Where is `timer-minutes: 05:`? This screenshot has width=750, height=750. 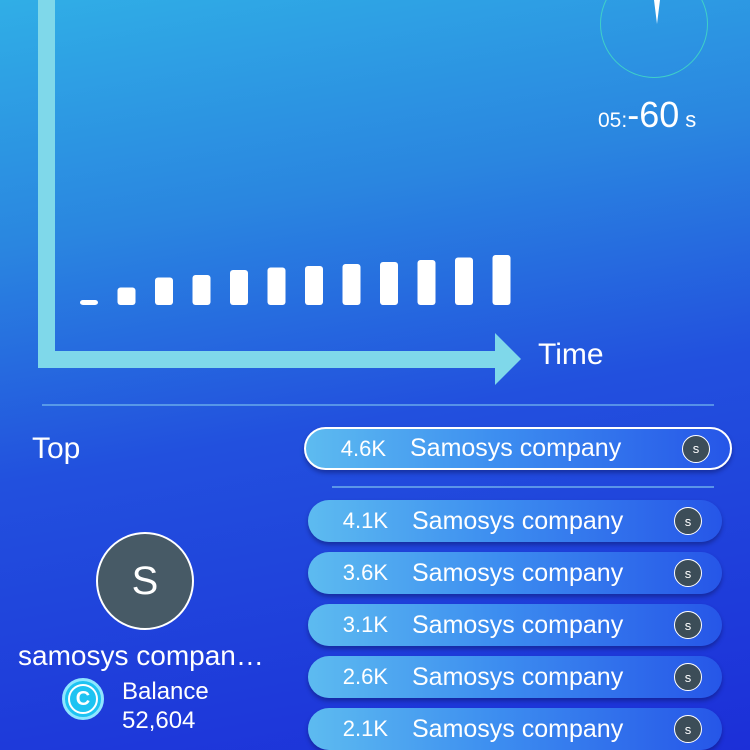 timer-minutes: 05: is located at coordinates (613, 120).